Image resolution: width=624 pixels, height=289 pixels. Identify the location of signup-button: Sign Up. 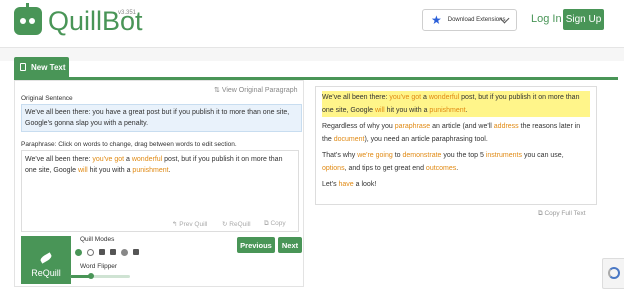
(583, 19).